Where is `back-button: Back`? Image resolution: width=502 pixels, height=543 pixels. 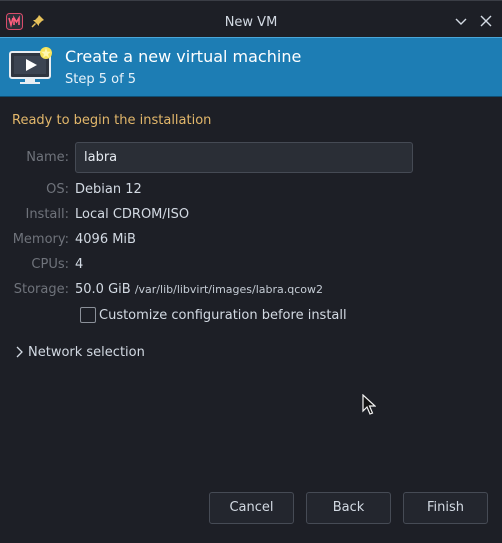 back-button: Back is located at coordinates (348, 508).